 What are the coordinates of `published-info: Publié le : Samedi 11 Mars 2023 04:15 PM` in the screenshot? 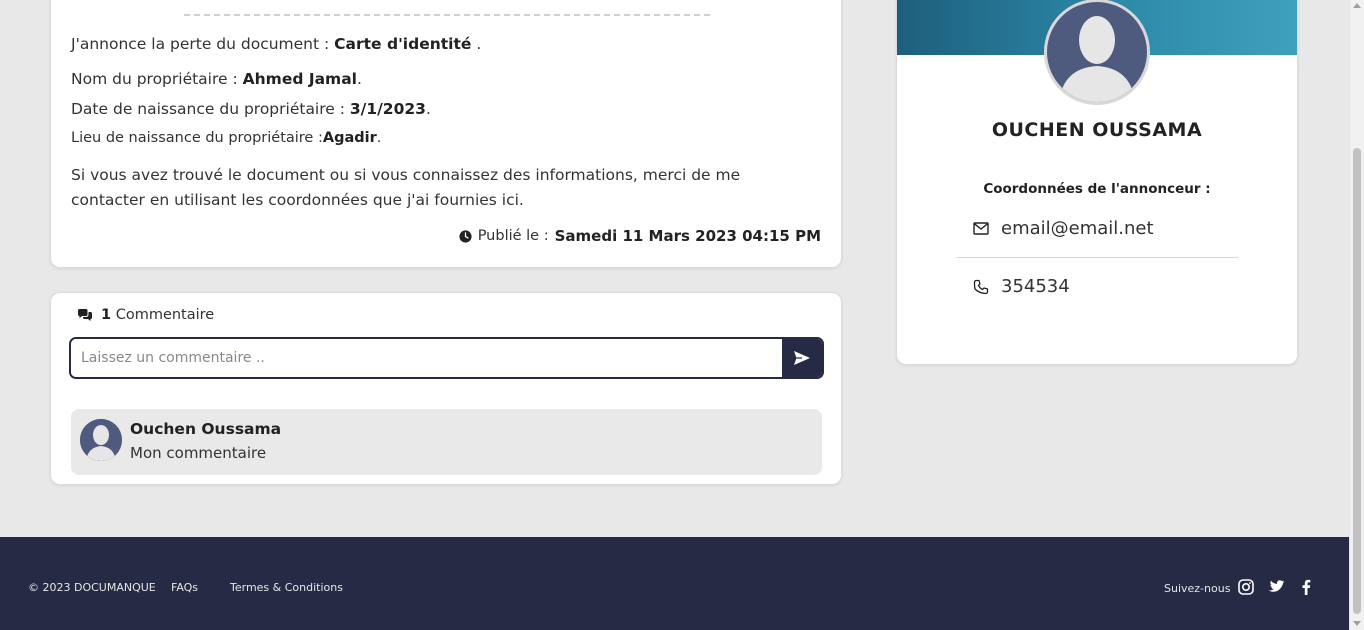 It's located at (640, 236).